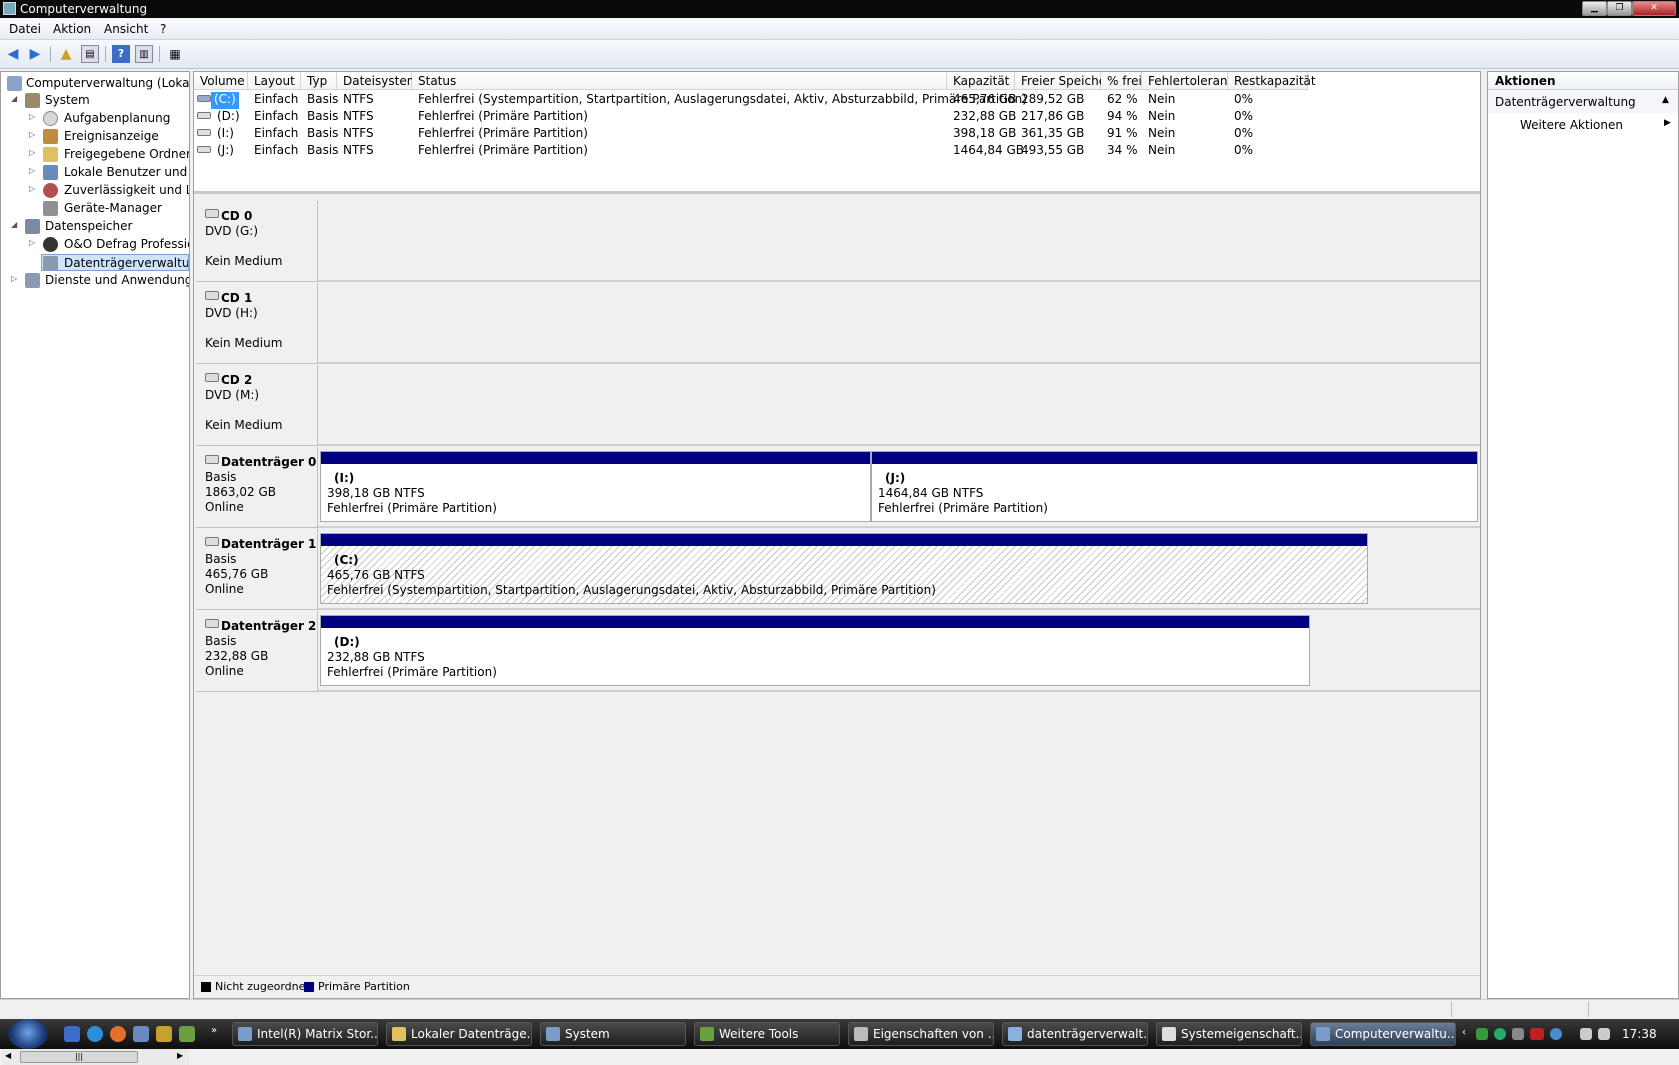 This screenshot has width=1679, height=1065. I want to click on col-status: Status, so click(679, 81).